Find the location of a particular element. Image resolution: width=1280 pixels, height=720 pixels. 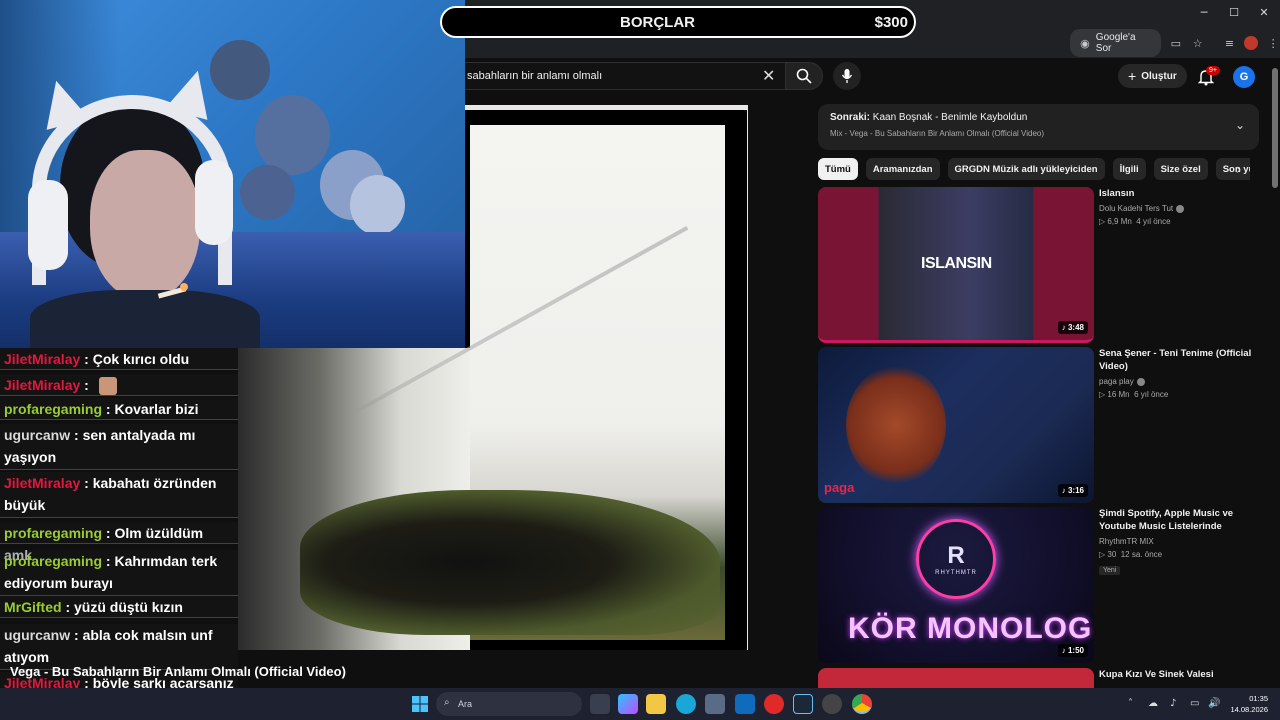

up-next-label: Sonraki: is located at coordinates (850, 117).